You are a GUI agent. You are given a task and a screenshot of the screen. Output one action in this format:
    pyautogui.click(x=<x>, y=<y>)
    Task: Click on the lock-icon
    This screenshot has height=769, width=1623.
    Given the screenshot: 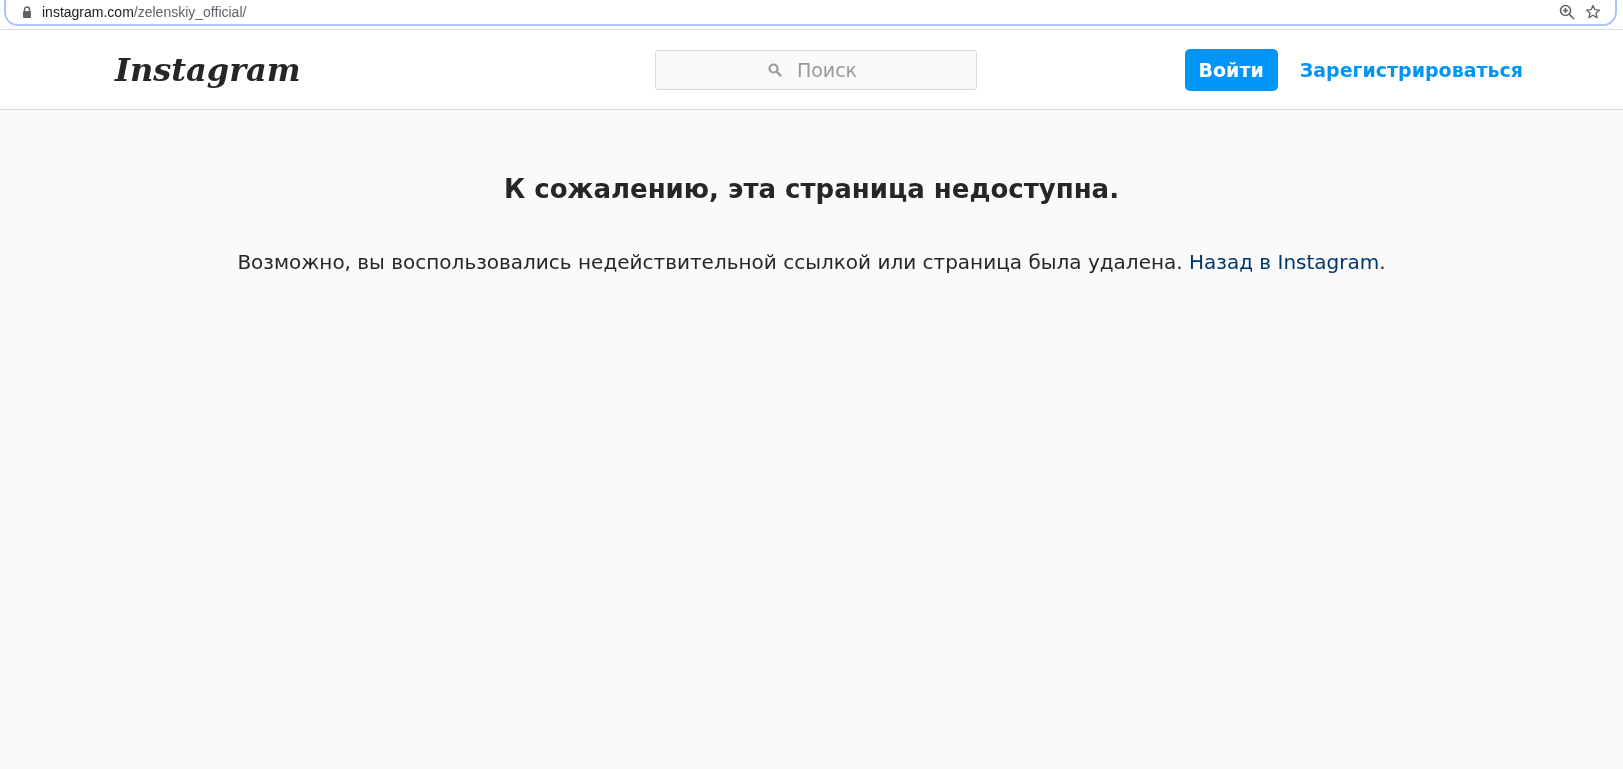 What is the action you would take?
    pyautogui.click(x=27, y=12)
    